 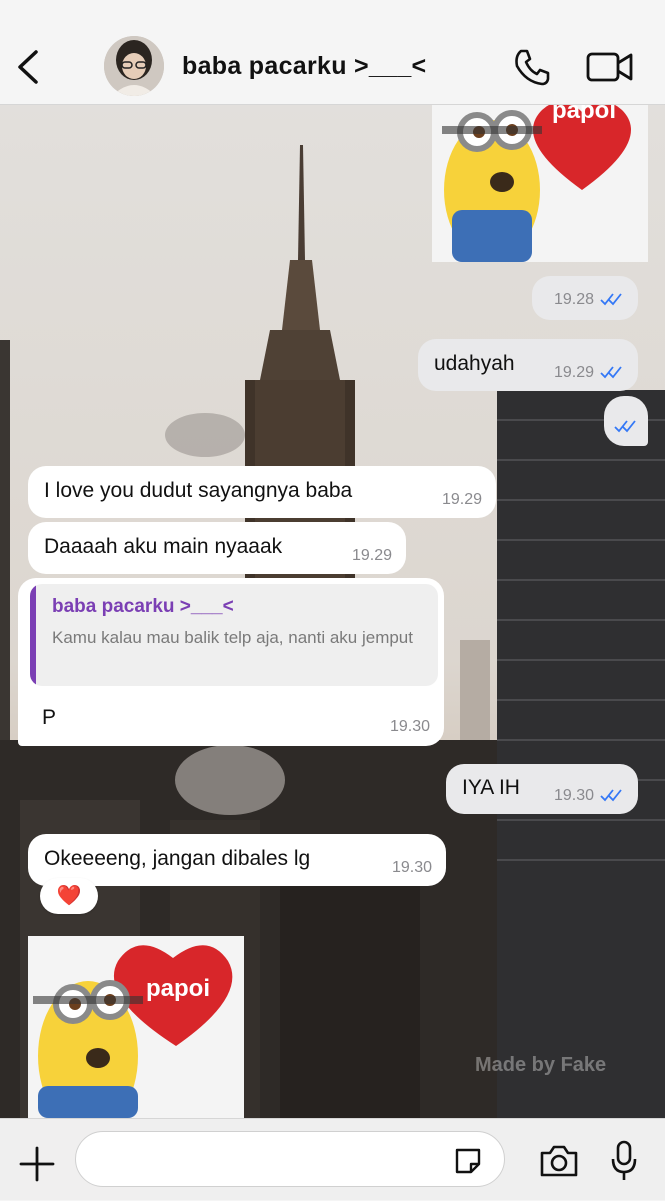 I want to click on incoming-message: Daaaah aku main nyaaak 19.29, so click(x=217, y=548).